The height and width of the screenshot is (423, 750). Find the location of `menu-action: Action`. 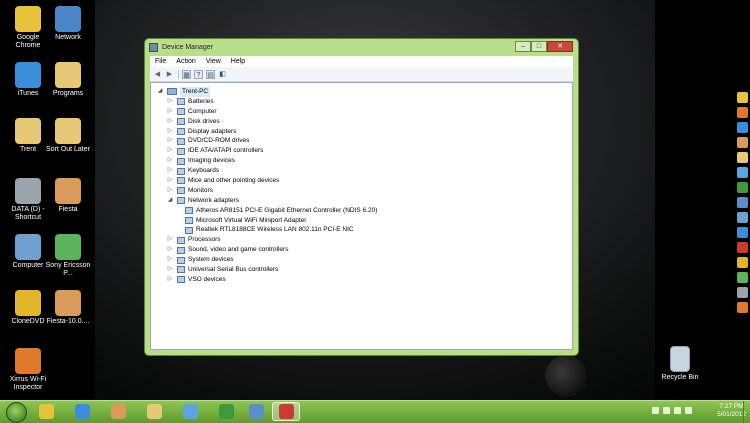

menu-action: Action is located at coordinates (185, 61).